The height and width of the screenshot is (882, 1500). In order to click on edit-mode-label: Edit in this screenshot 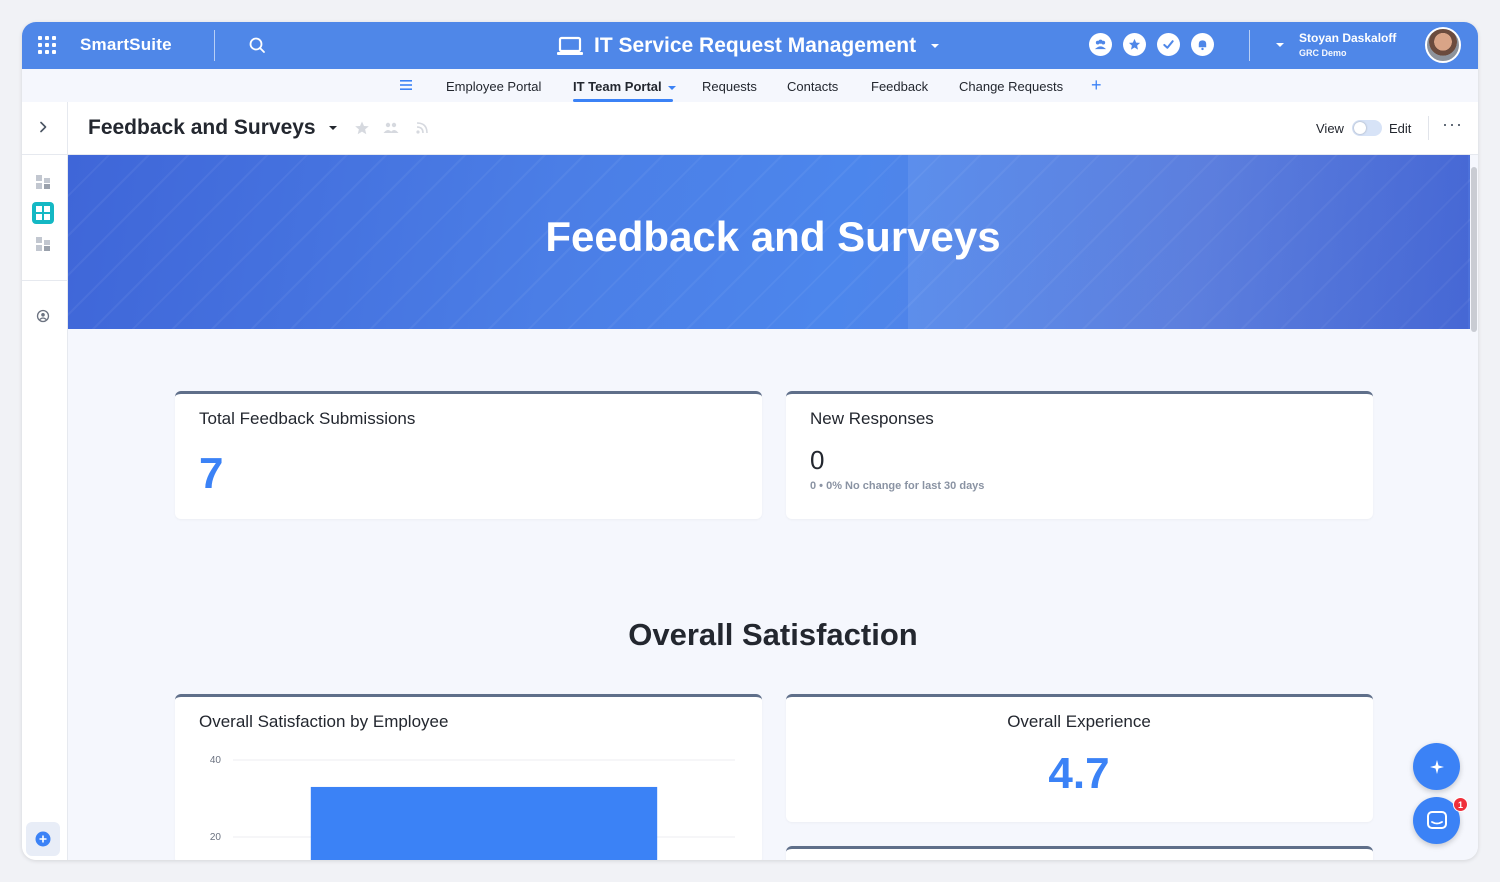, I will do `click(1400, 128)`.